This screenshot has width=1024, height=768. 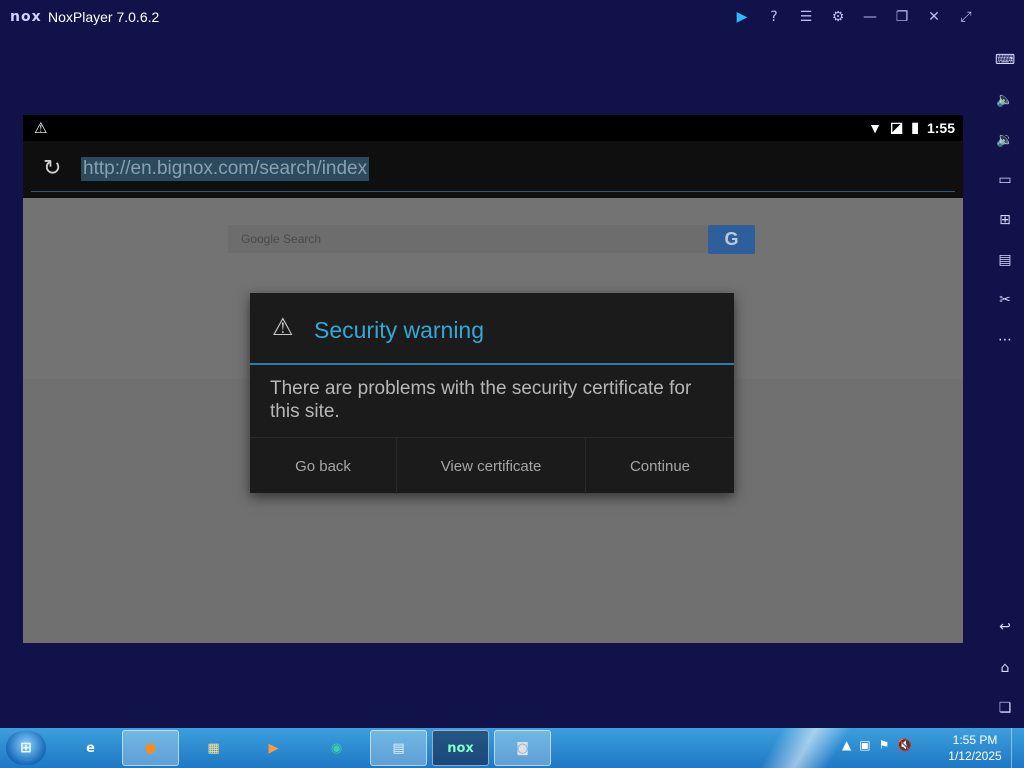 What do you see at coordinates (213, 748) in the screenshot?
I see `file-explorer-icon: ▦` at bounding box center [213, 748].